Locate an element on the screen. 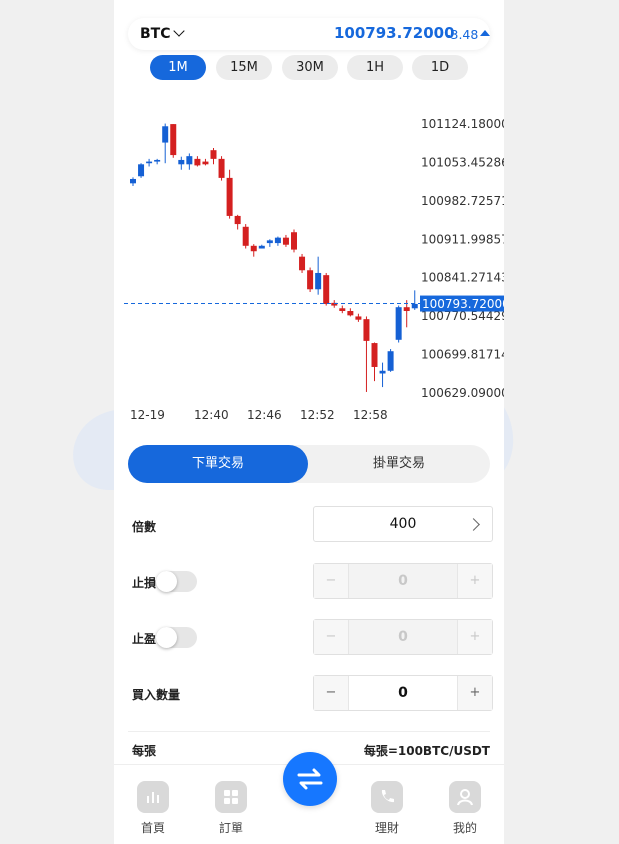 This screenshot has width=619, height=844. tab-30m: 30M is located at coordinates (310, 67).